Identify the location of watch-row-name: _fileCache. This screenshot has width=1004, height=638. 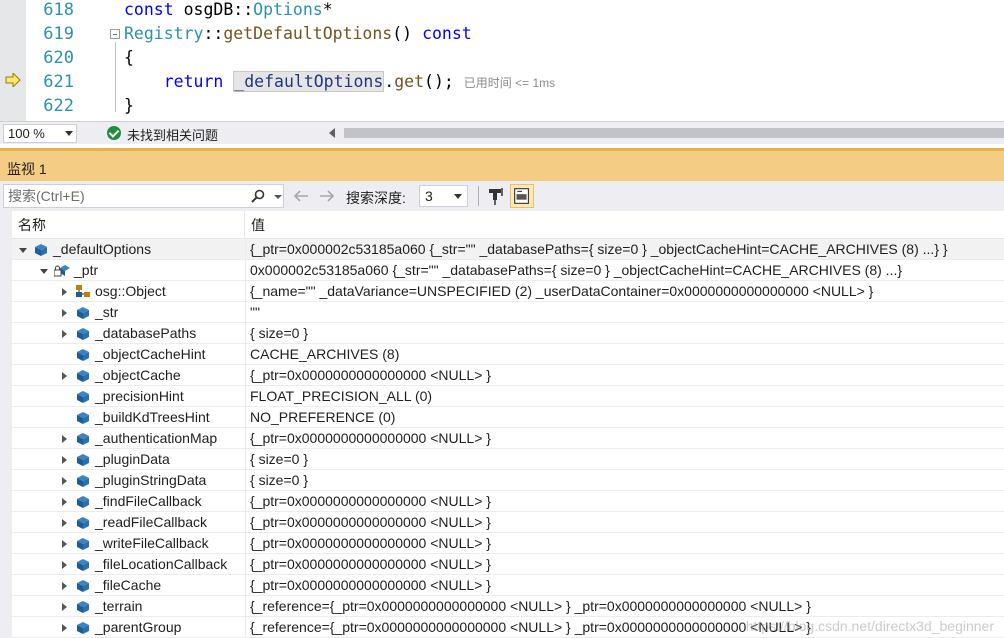
(128, 585).